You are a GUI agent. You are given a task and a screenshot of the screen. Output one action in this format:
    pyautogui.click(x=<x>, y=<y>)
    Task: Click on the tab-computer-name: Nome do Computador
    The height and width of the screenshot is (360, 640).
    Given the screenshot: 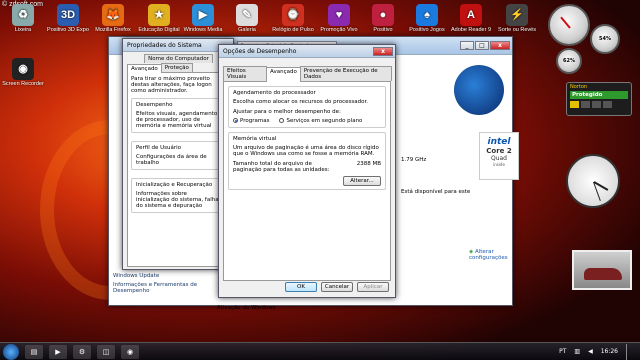 What is the action you would take?
    pyautogui.click(x=178, y=58)
    